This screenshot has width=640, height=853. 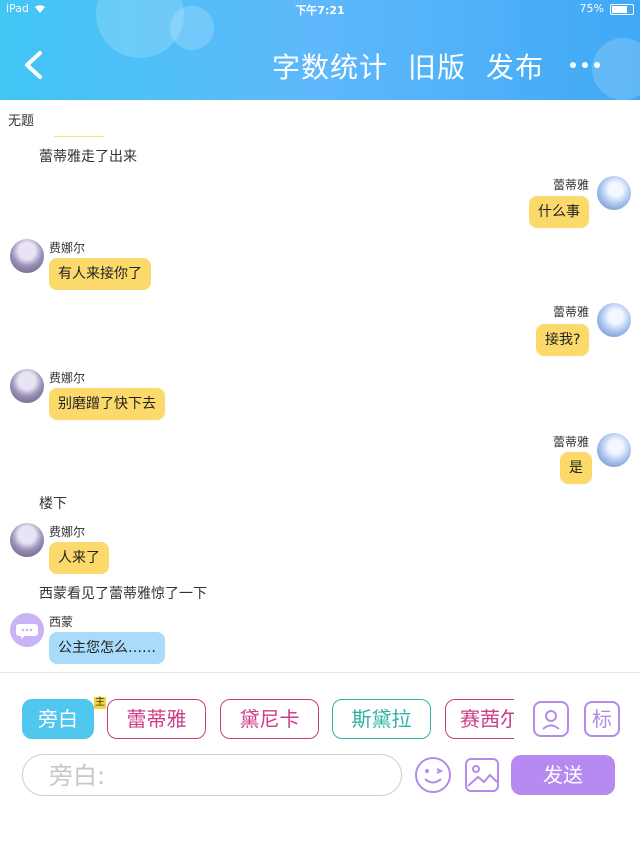 I want to click on battery-icon, so click(x=622, y=9).